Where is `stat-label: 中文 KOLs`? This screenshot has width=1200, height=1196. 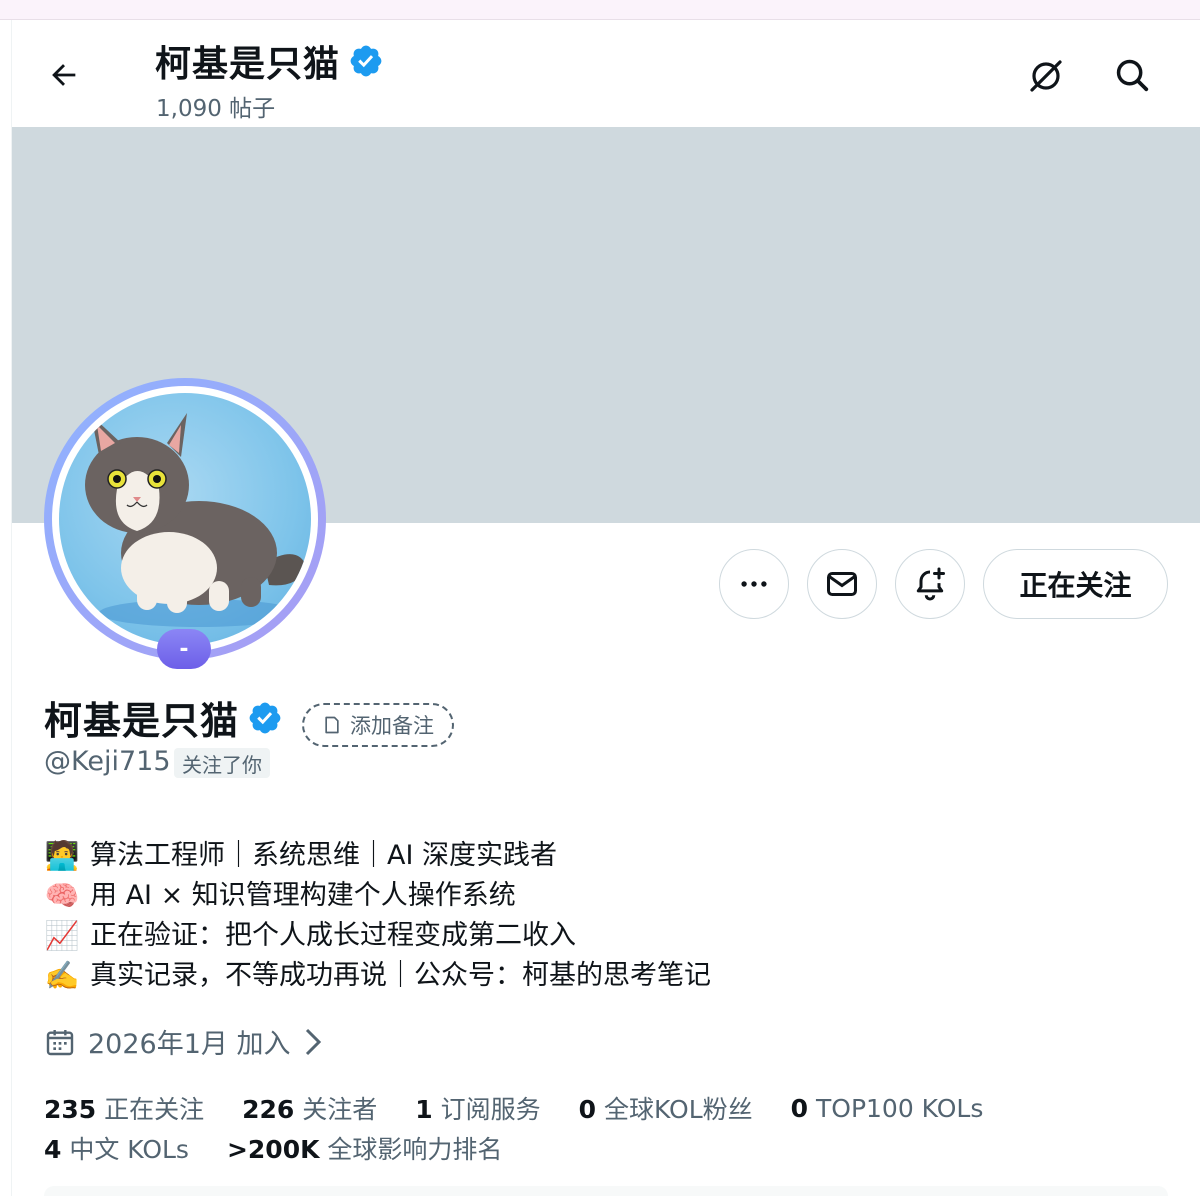 stat-label: 中文 KOLs is located at coordinates (125, 1149).